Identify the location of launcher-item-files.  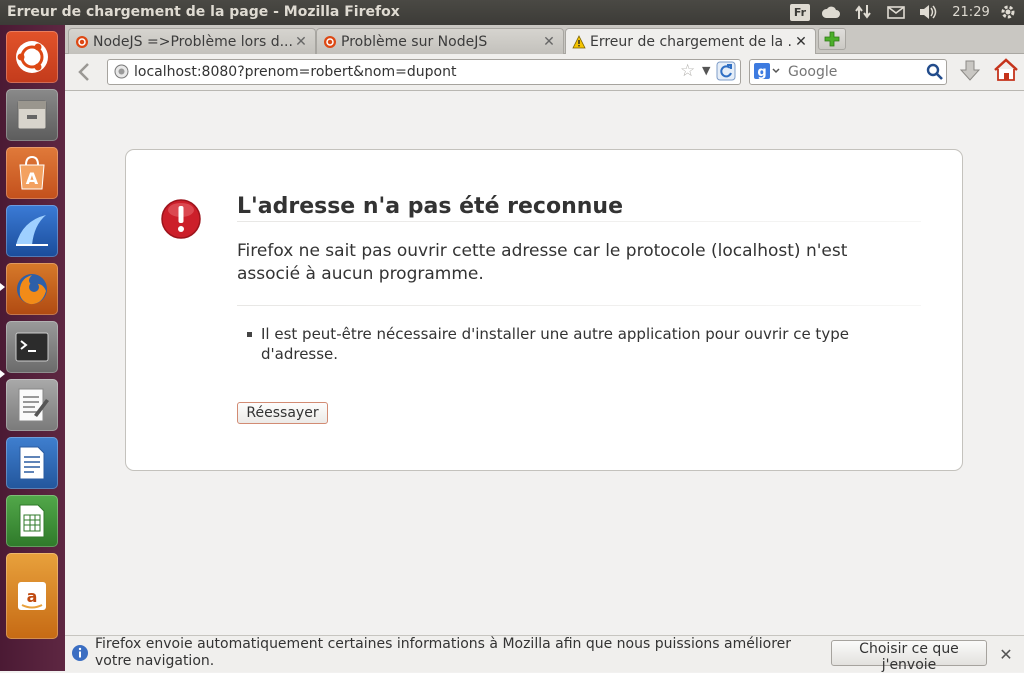
(32, 115).